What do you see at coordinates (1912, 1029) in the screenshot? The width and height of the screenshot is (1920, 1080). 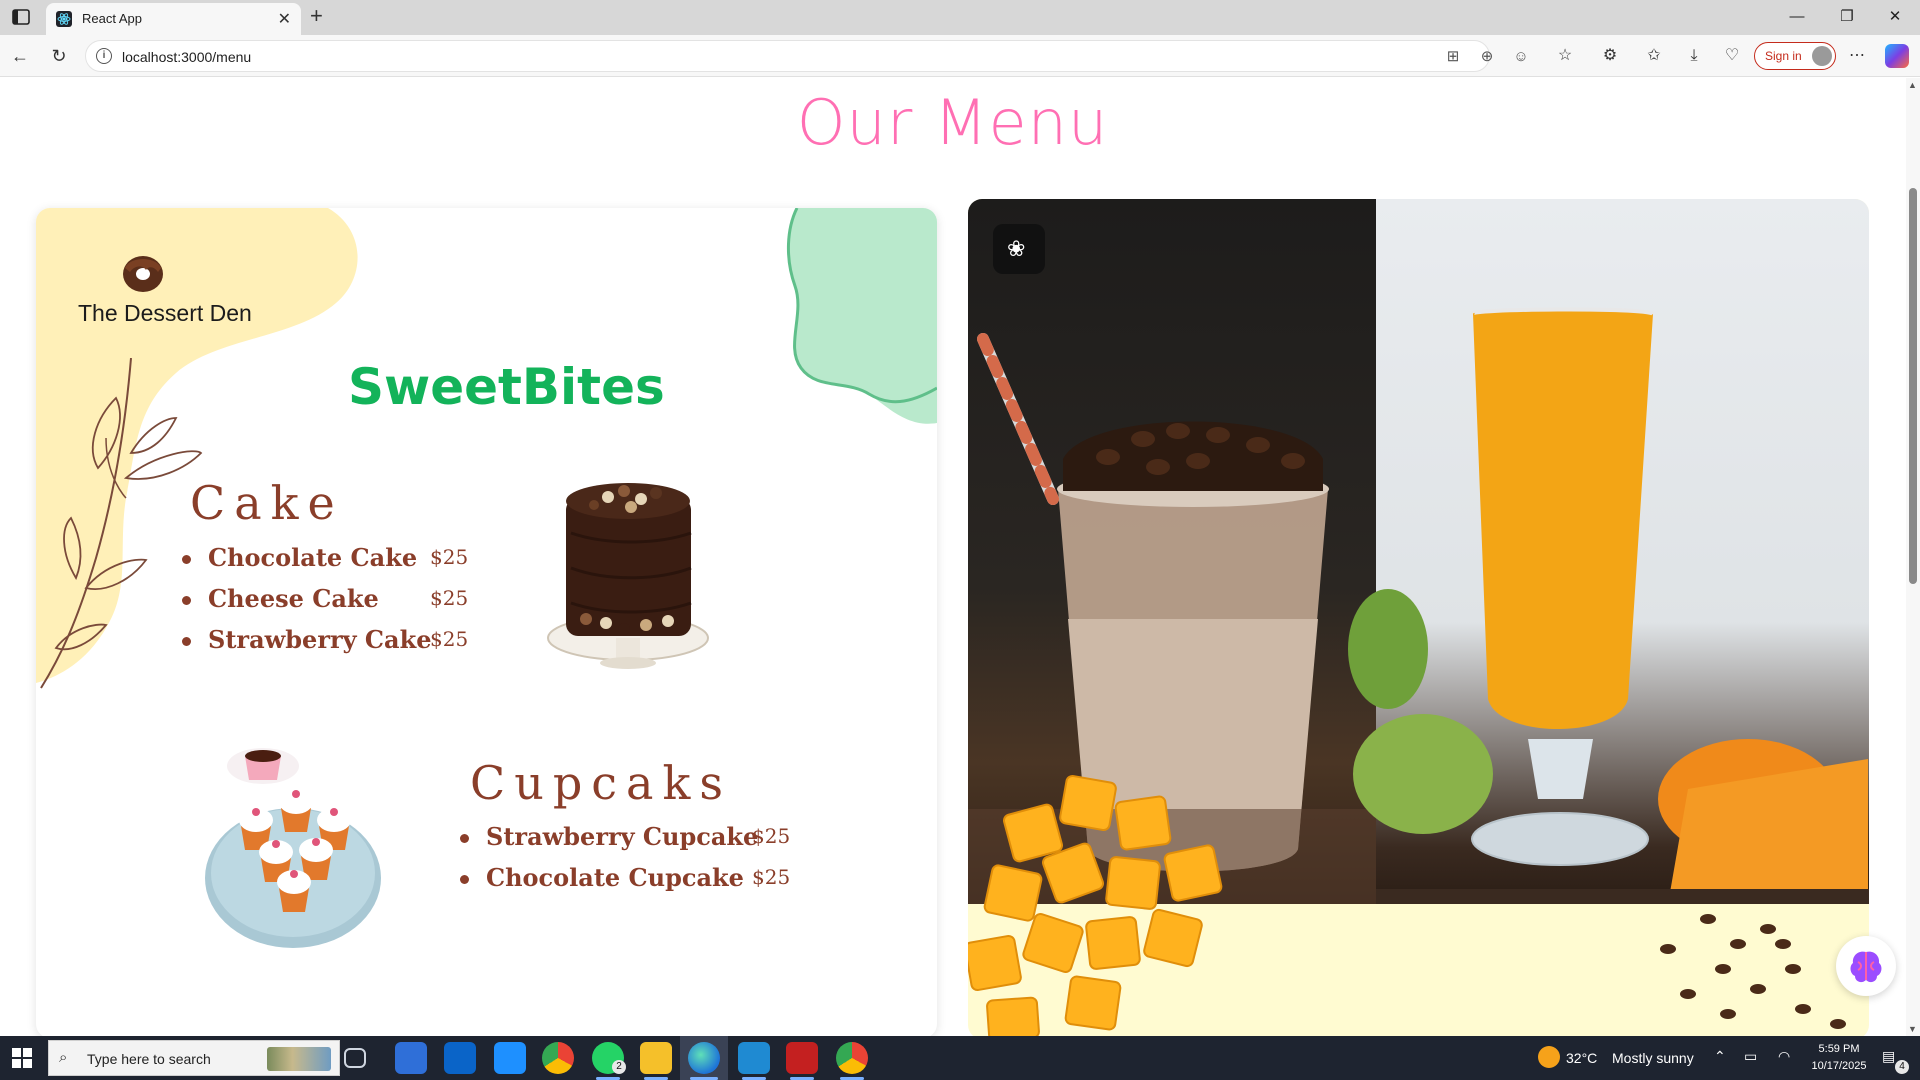 I see `scroll-down-icon: ▼` at bounding box center [1912, 1029].